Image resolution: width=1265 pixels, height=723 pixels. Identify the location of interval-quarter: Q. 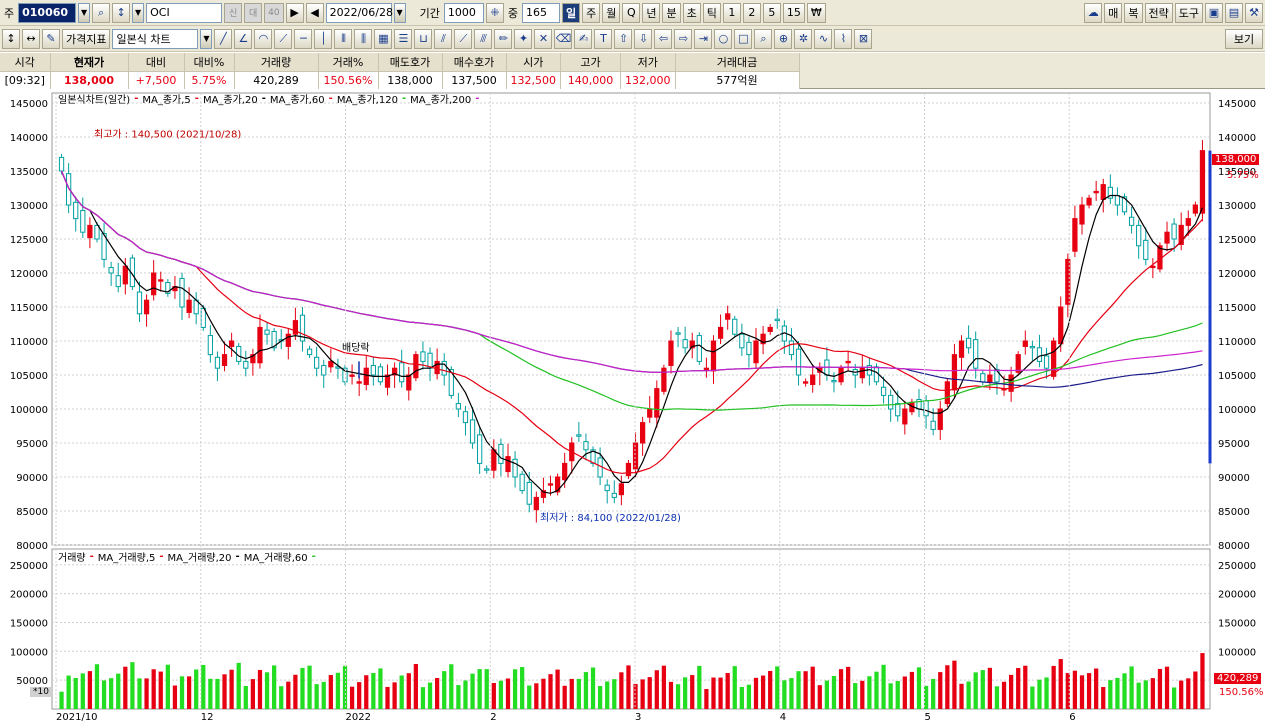
(631, 12).